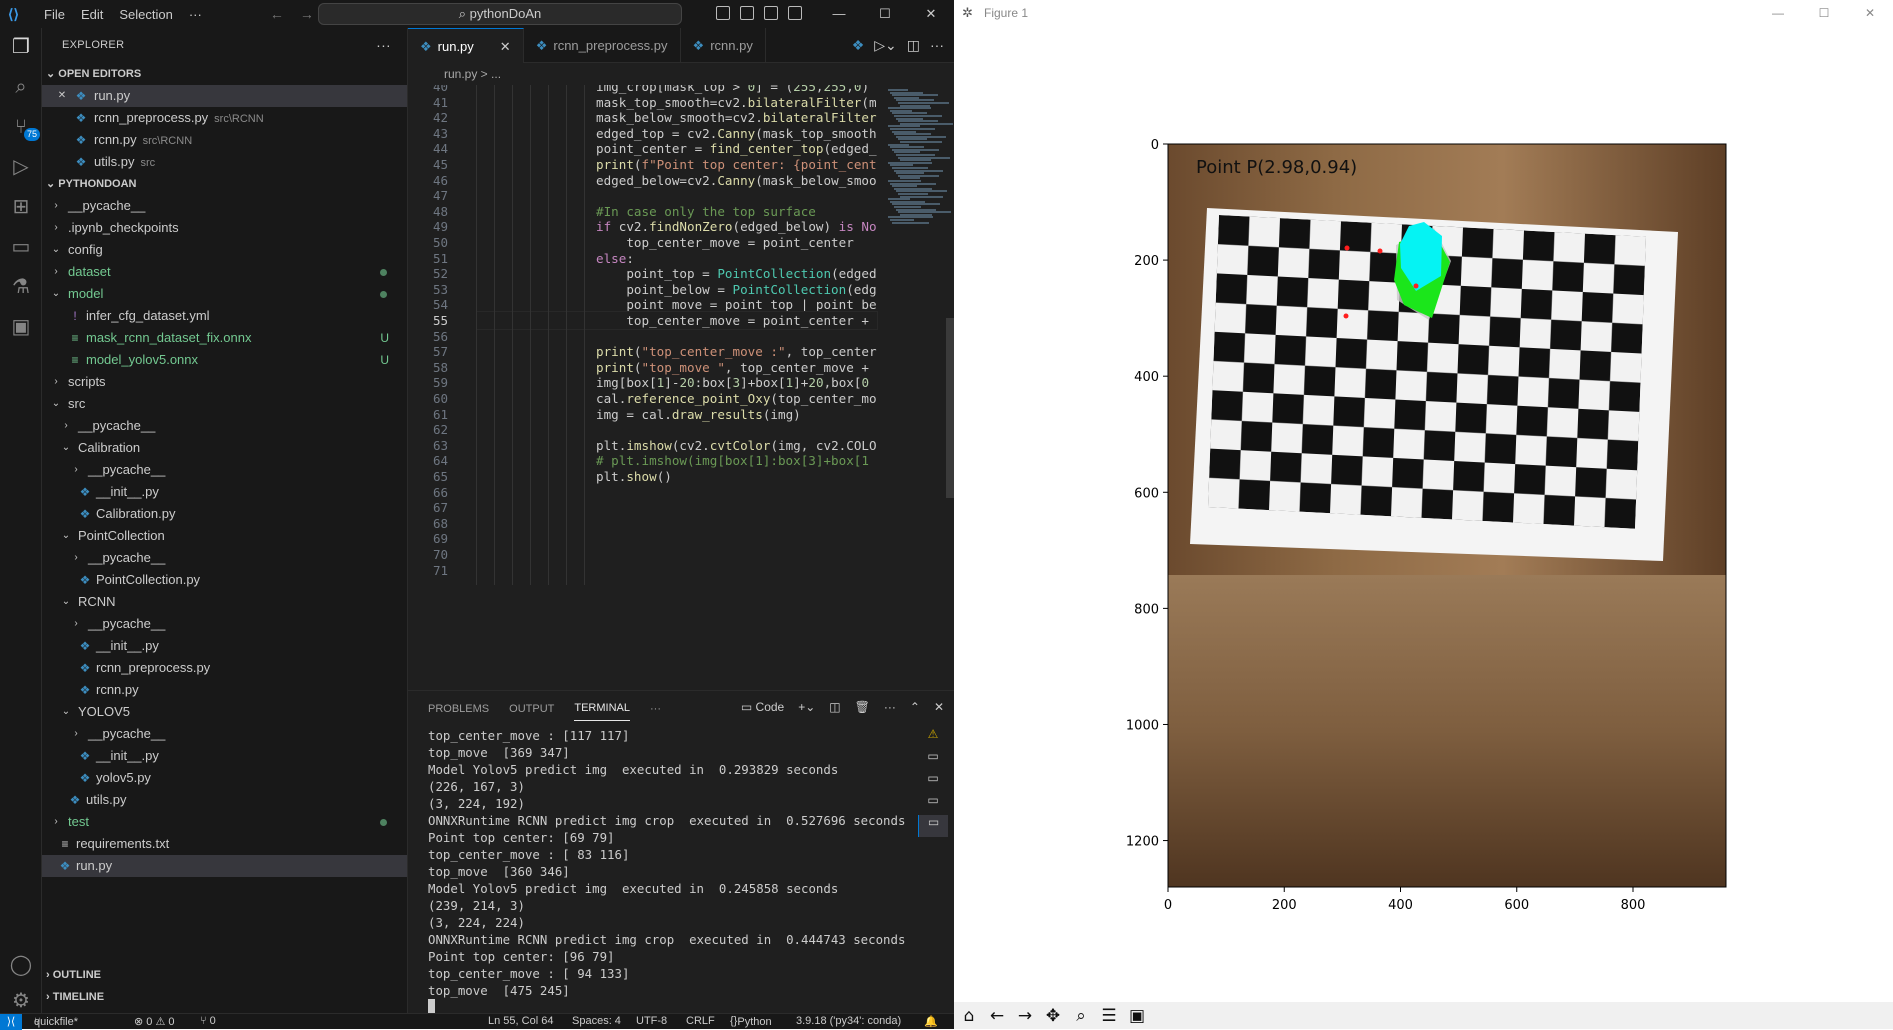 Image resolution: width=1893 pixels, height=1030 pixels. I want to click on problems-status: ⊗ 0 ⚠ 0, so click(154, 1021).